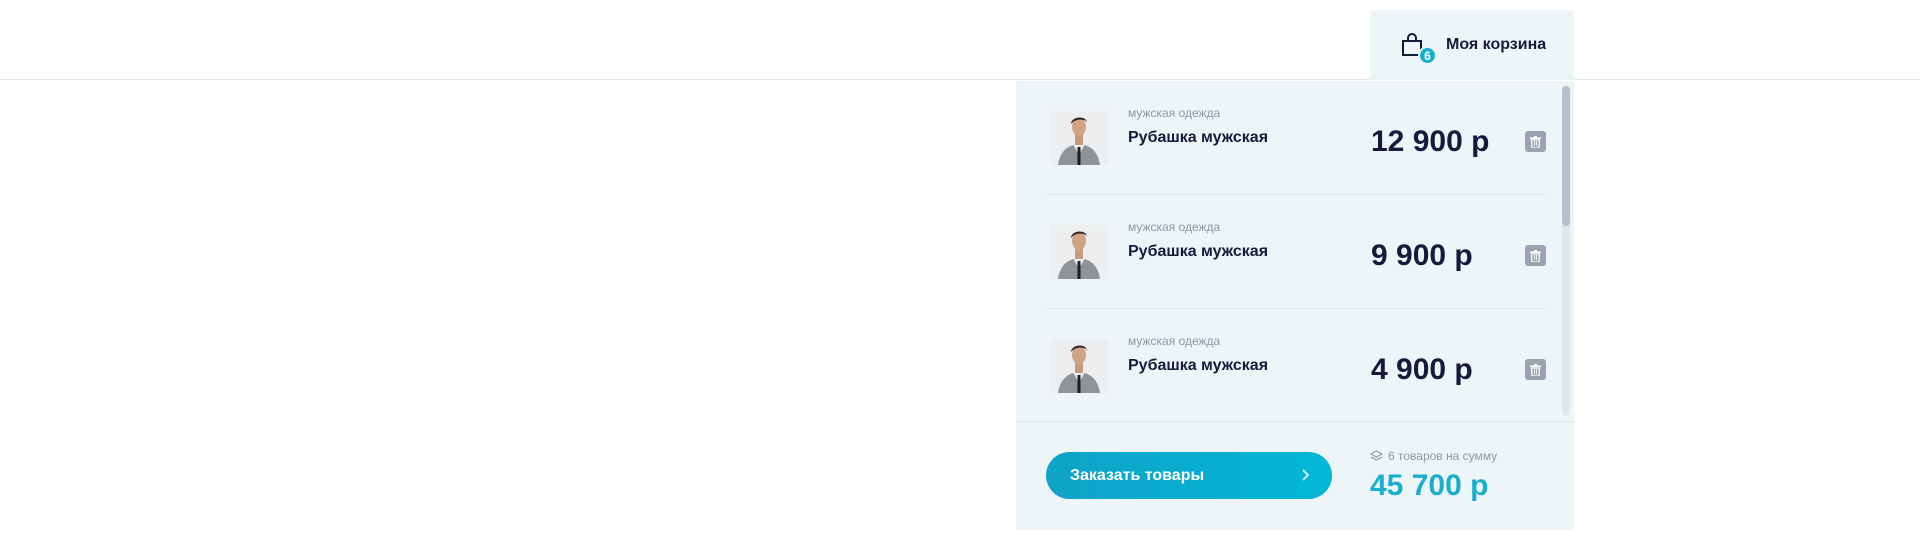 Image resolution: width=1920 pixels, height=544 pixels. What do you see at coordinates (1295, 421) in the screenshot?
I see `divider` at bounding box center [1295, 421].